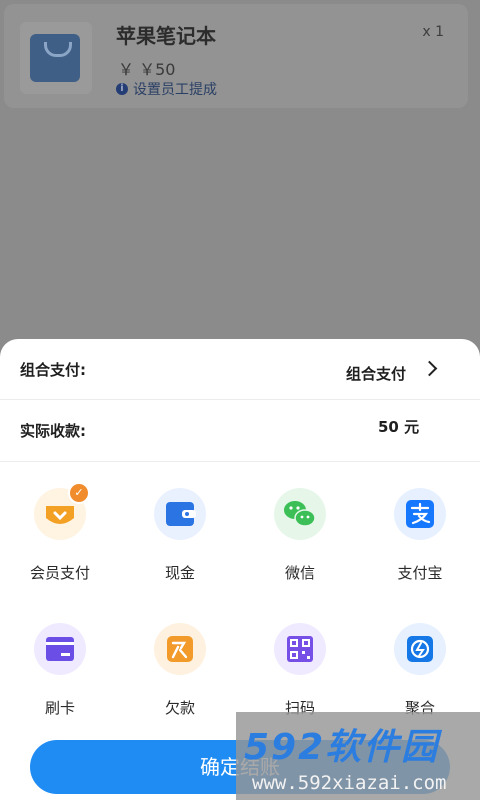 The width and height of the screenshot is (480, 800). Describe the element at coordinates (179, 708) in the screenshot. I see `pay-method-label: 欠款` at that location.